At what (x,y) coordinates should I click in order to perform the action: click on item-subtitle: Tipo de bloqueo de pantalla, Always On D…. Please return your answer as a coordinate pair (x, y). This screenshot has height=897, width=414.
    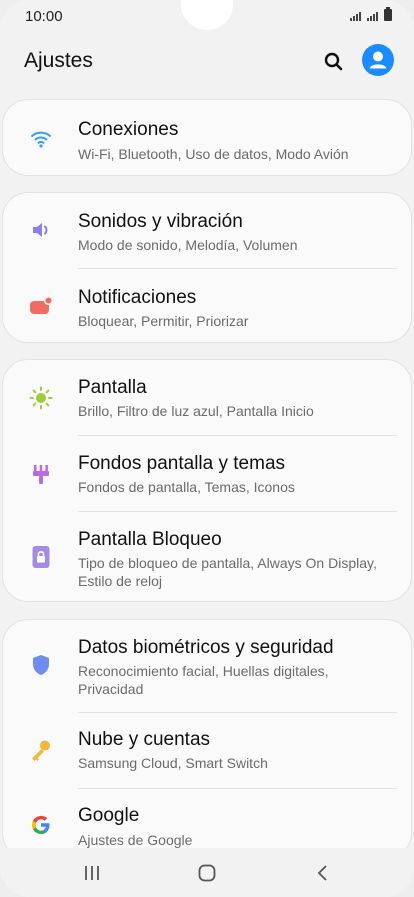
    Looking at the image, I should click on (227, 572).